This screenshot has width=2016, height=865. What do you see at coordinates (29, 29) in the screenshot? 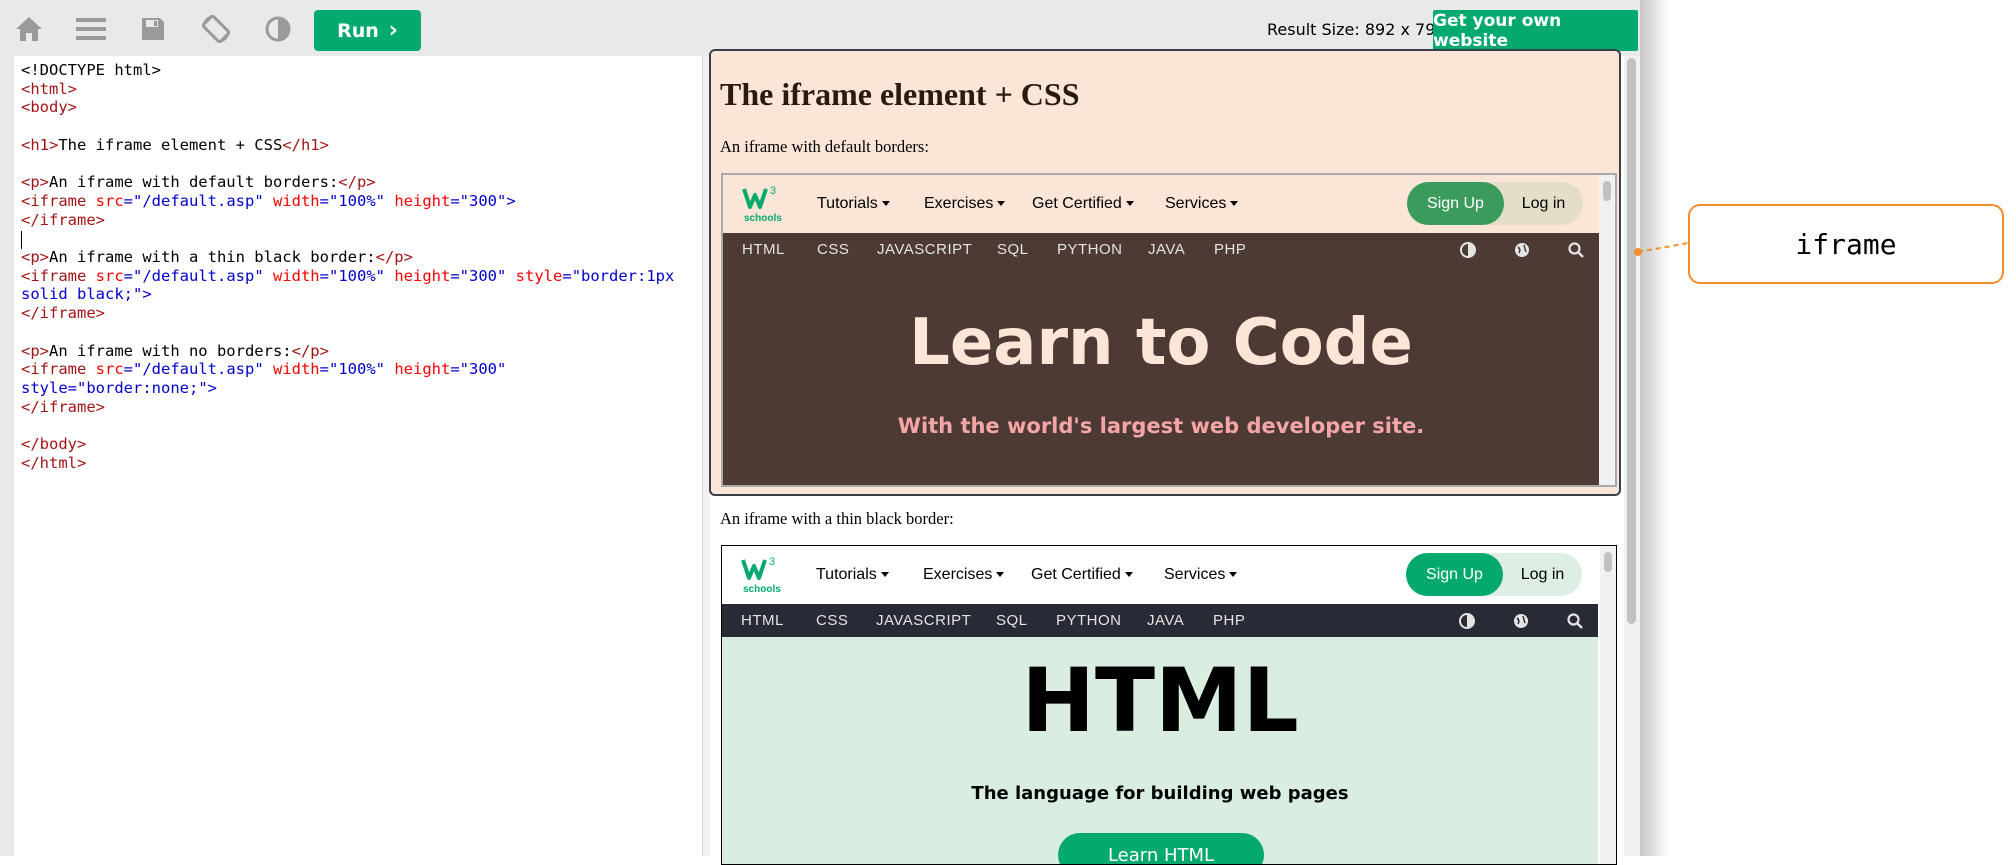
I see `home-icon` at bounding box center [29, 29].